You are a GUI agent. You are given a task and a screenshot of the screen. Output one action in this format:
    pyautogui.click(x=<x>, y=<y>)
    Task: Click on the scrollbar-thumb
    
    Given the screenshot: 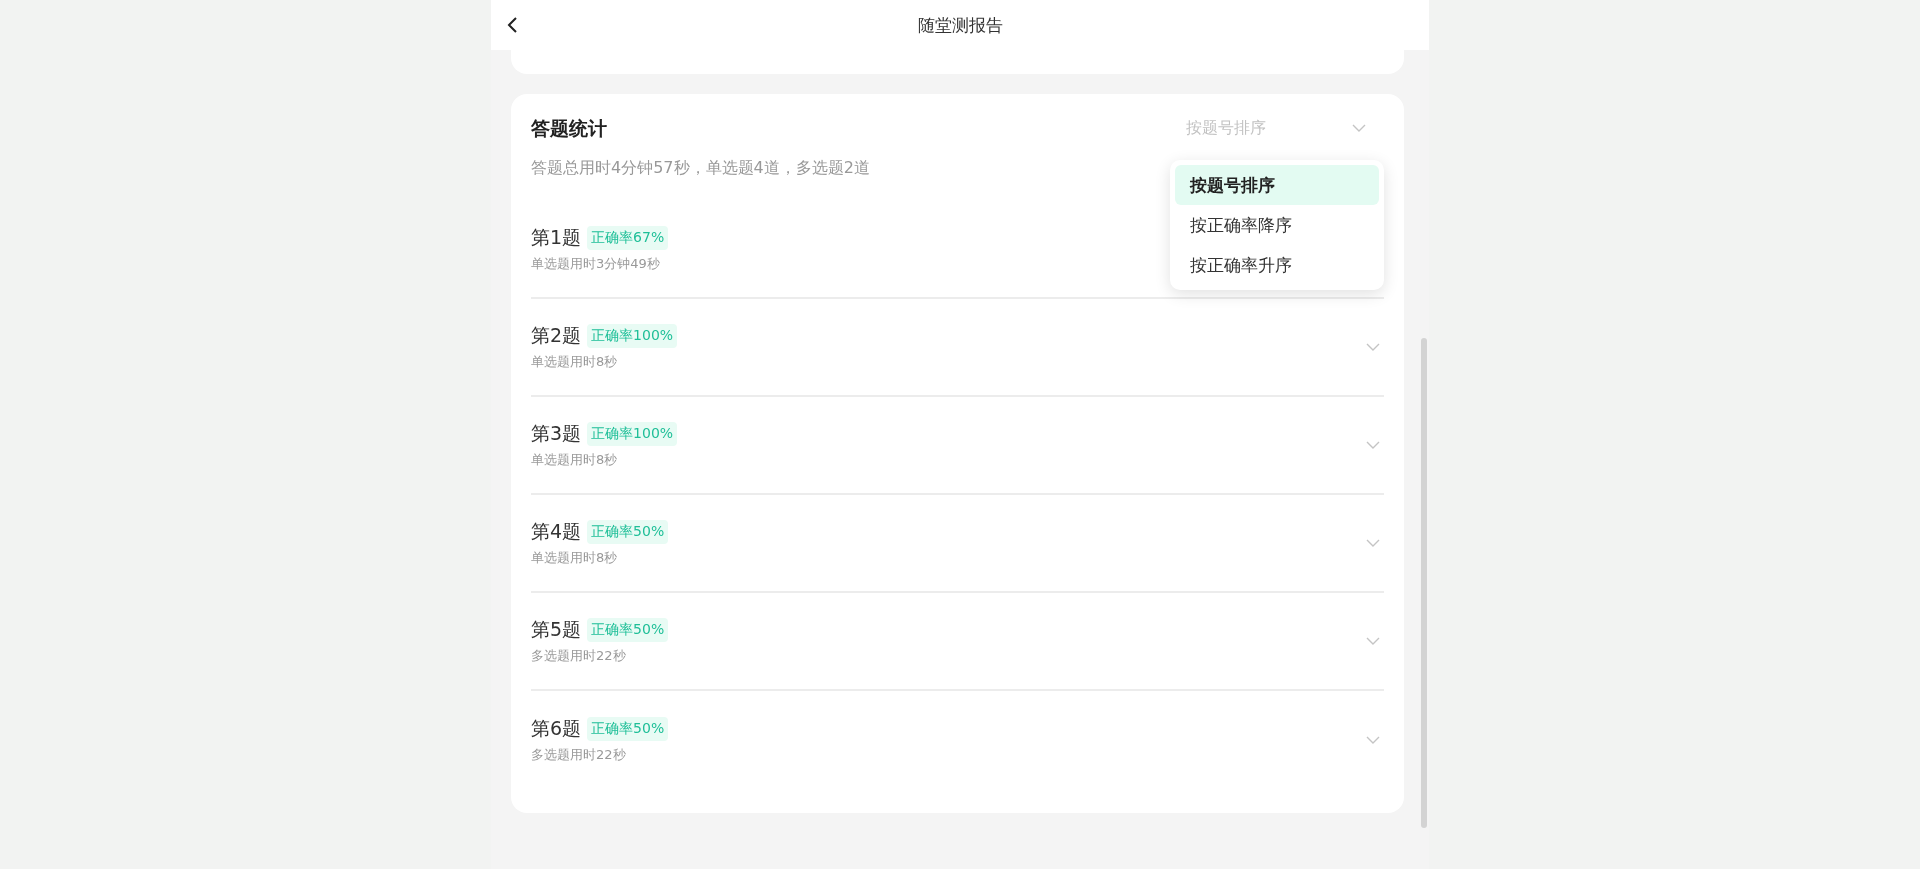 What is the action you would take?
    pyautogui.click(x=1424, y=583)
    